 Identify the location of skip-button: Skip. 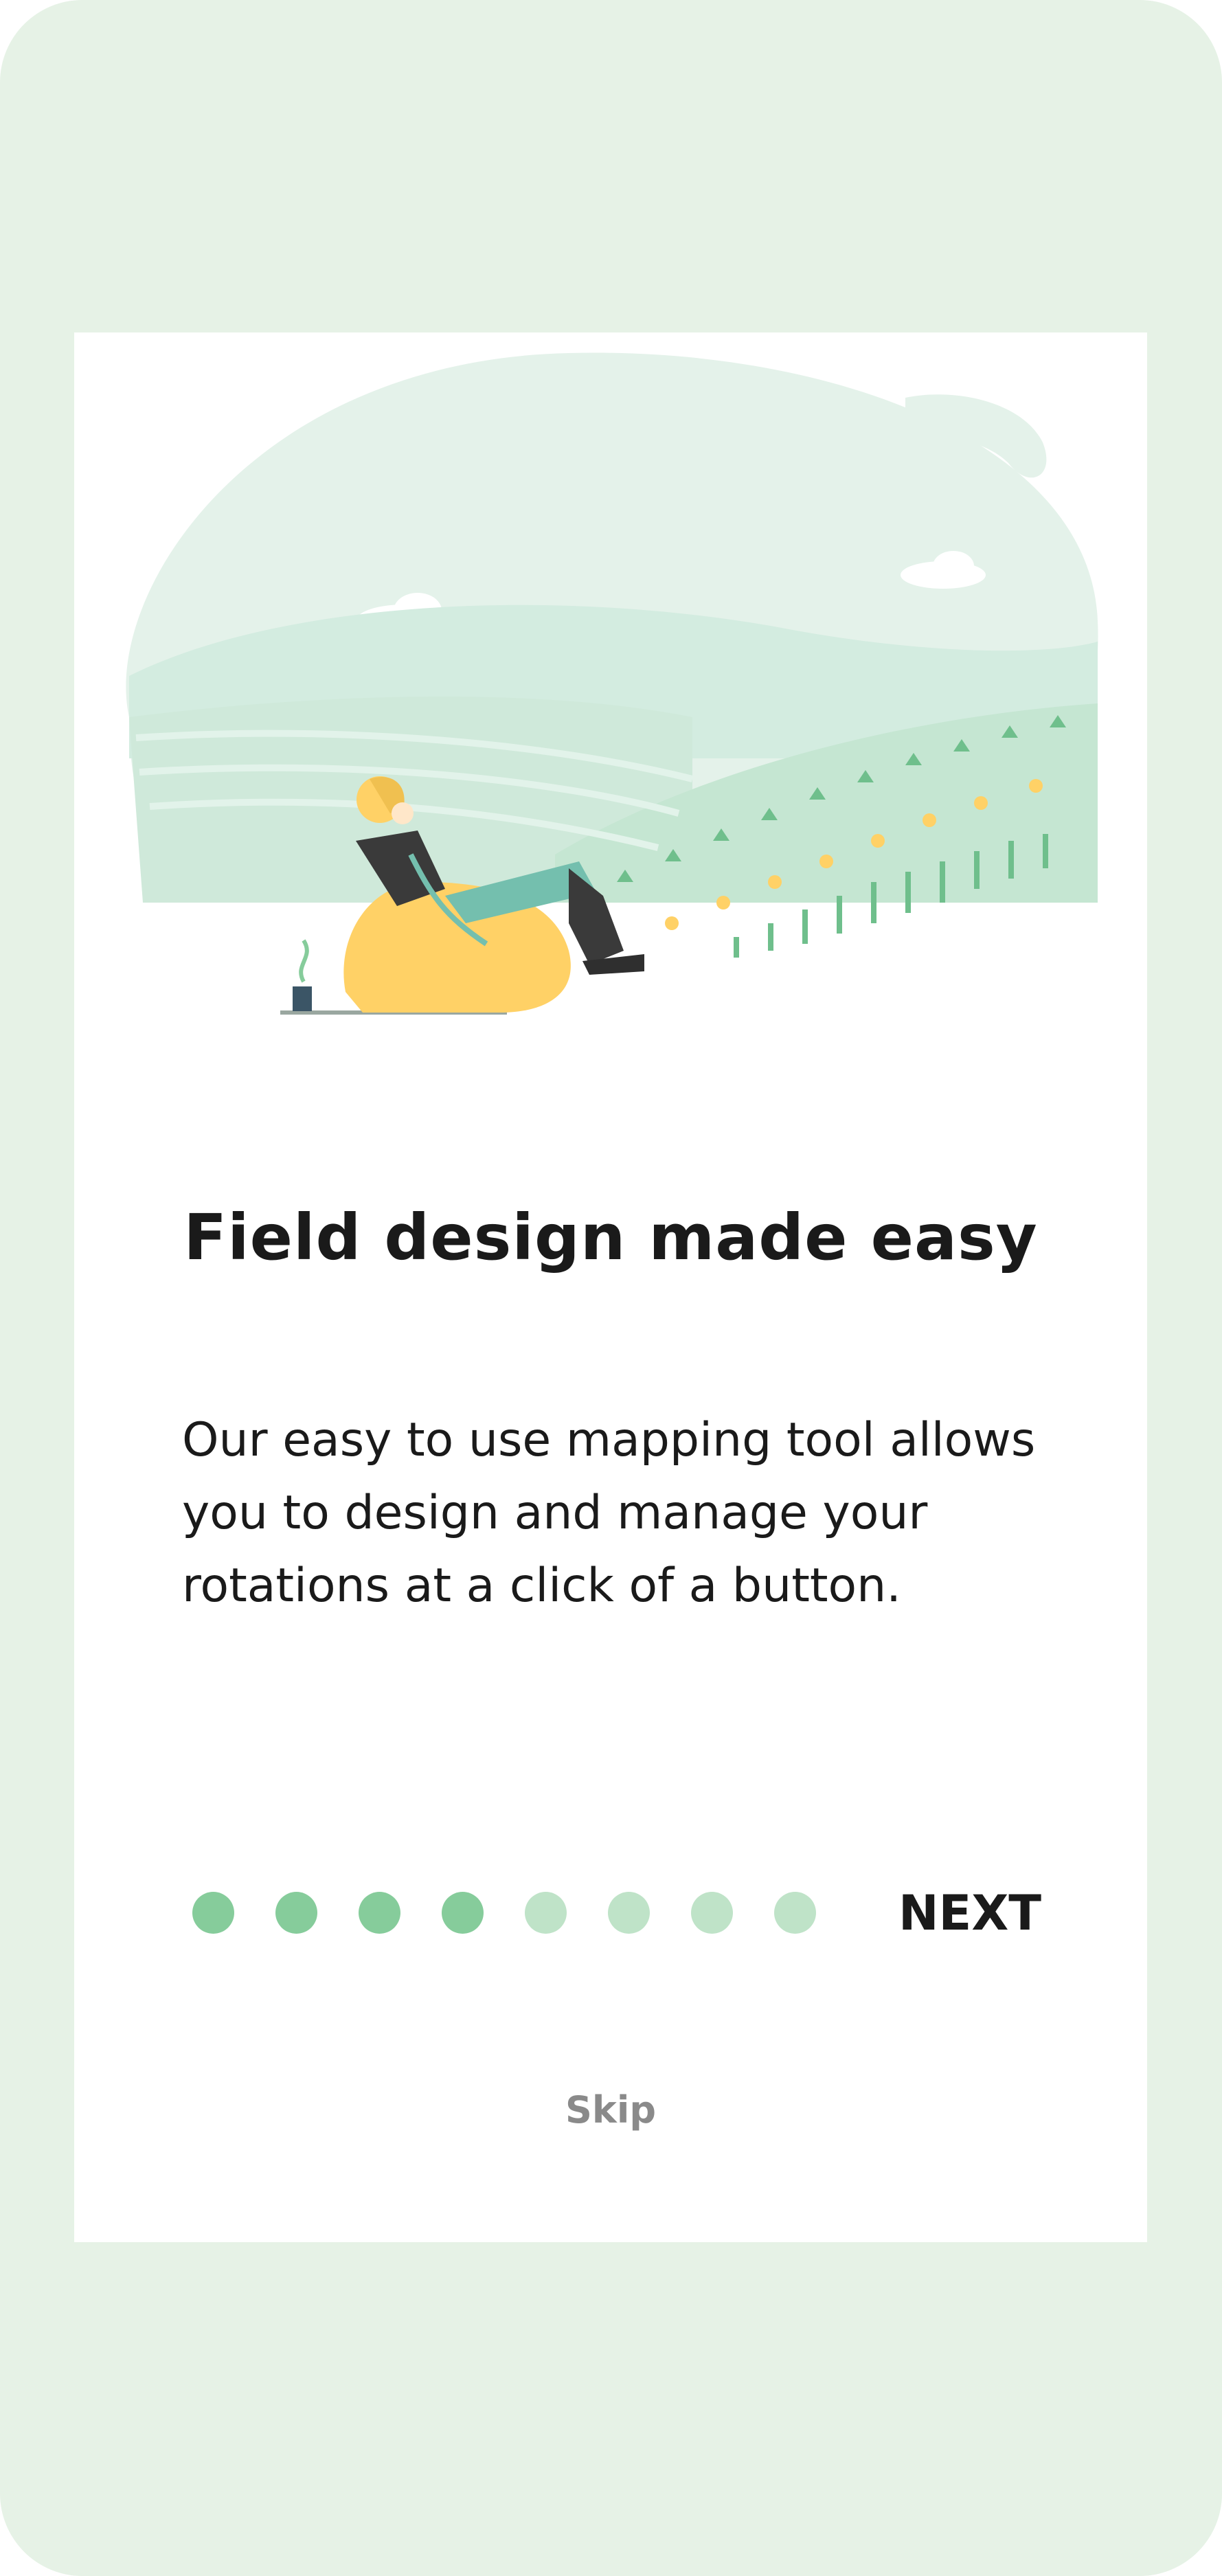
(611, 2110).